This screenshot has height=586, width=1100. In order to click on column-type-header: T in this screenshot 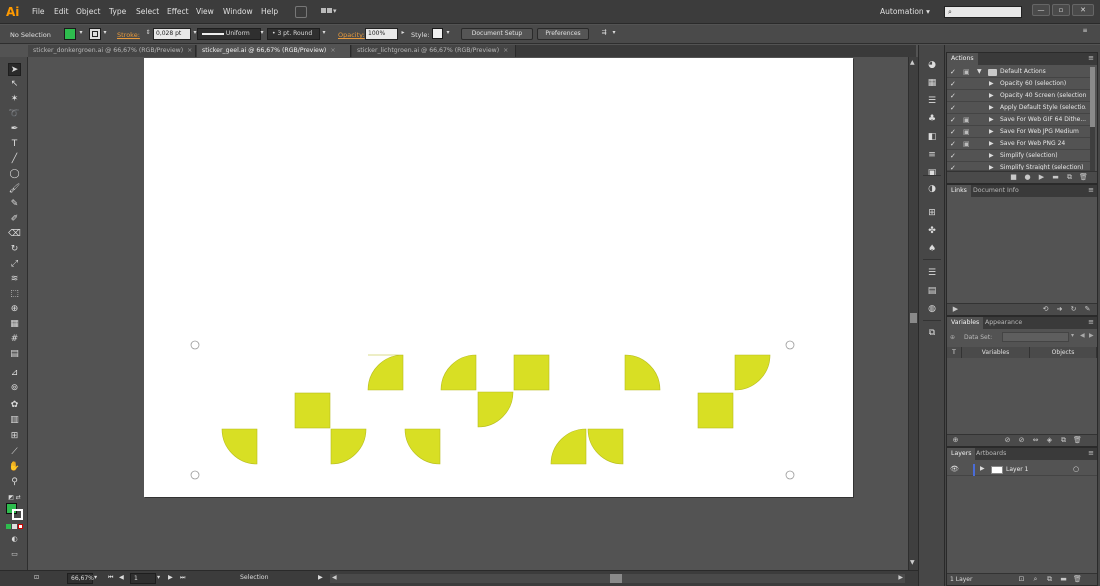, I will do `click(954, 352)`.